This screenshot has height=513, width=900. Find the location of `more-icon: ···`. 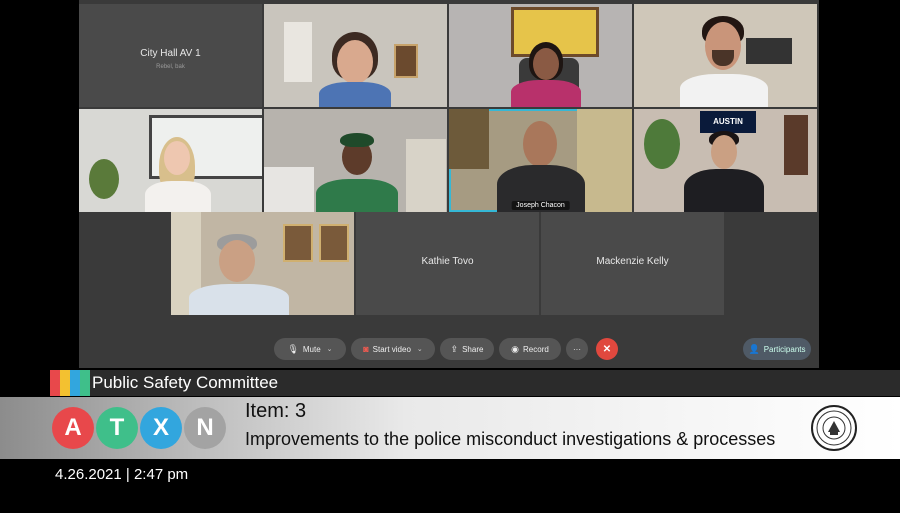

more-icon: ··· is located at coordinates (577, 349).